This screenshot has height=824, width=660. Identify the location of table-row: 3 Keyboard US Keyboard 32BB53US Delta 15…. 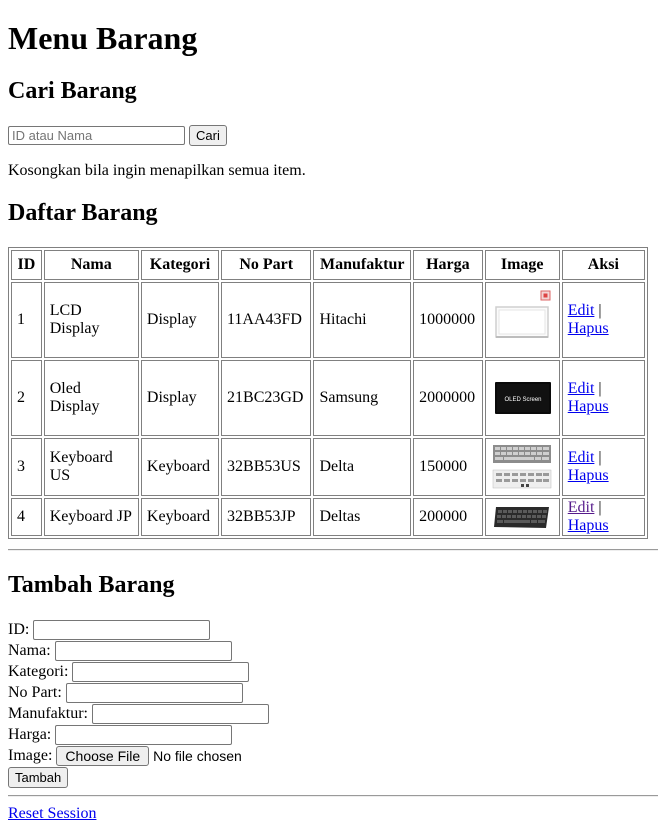
(328, 467).